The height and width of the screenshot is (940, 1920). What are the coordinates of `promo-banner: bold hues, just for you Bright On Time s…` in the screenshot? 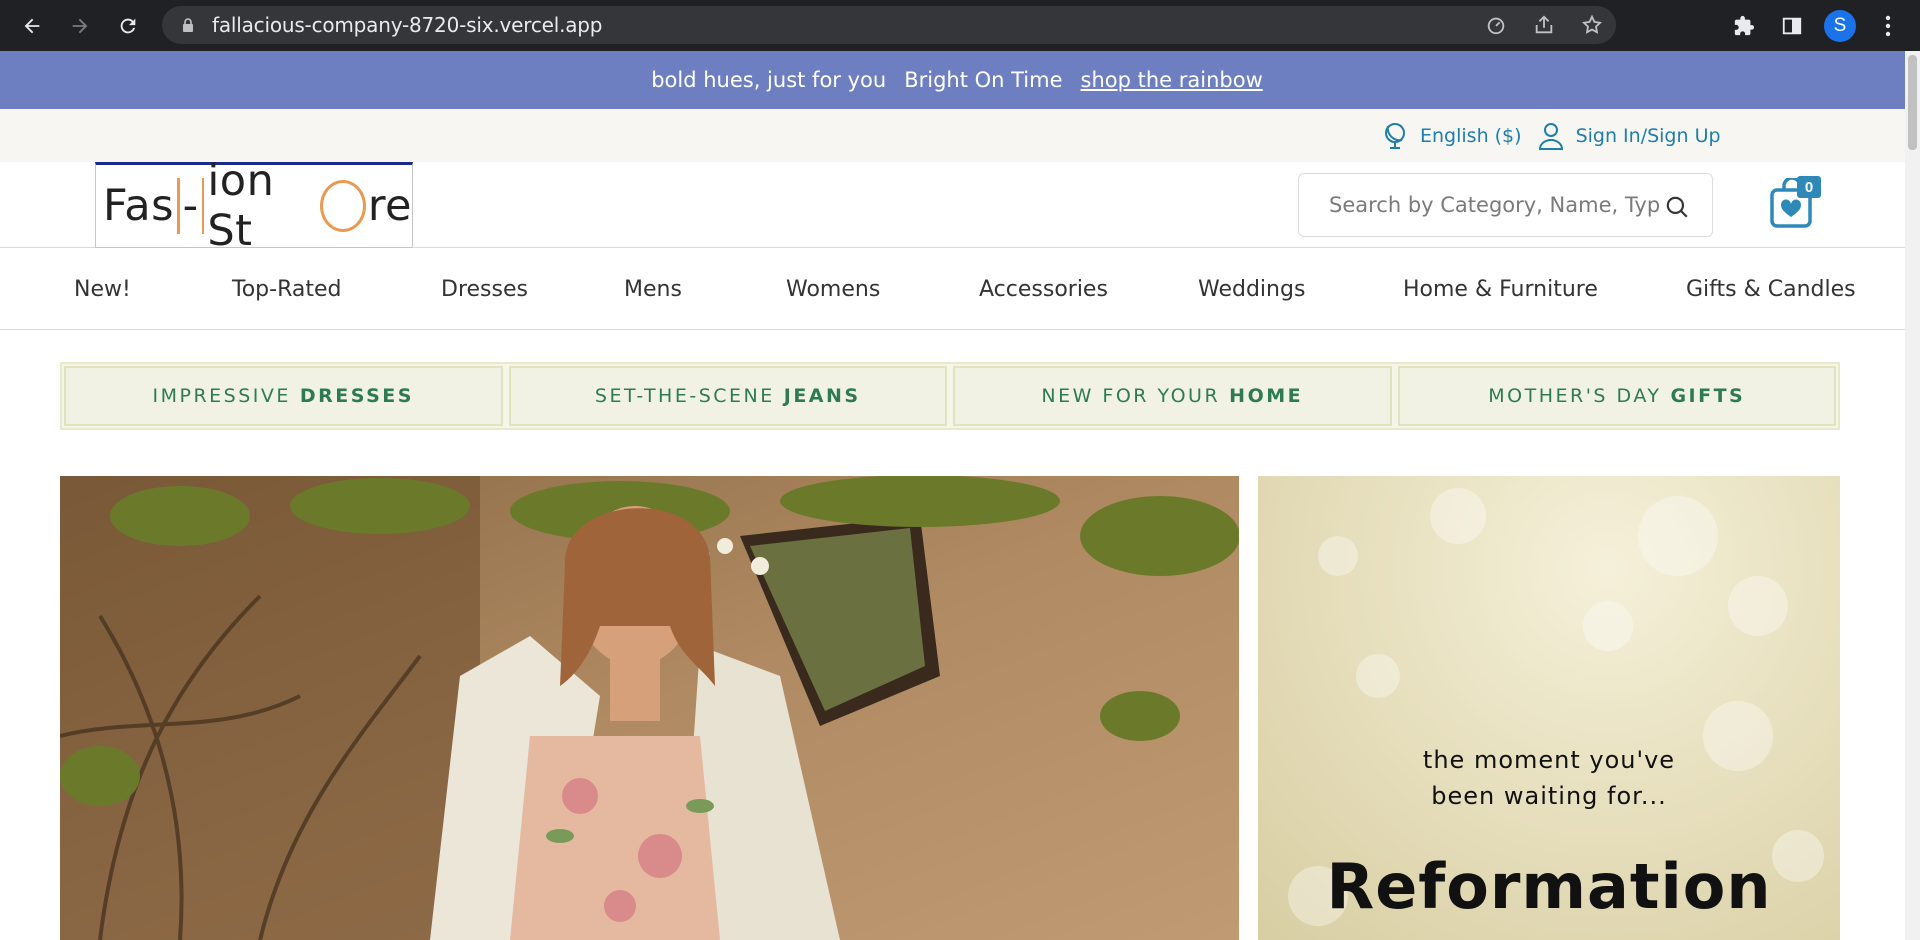 It's located at (952, 80).